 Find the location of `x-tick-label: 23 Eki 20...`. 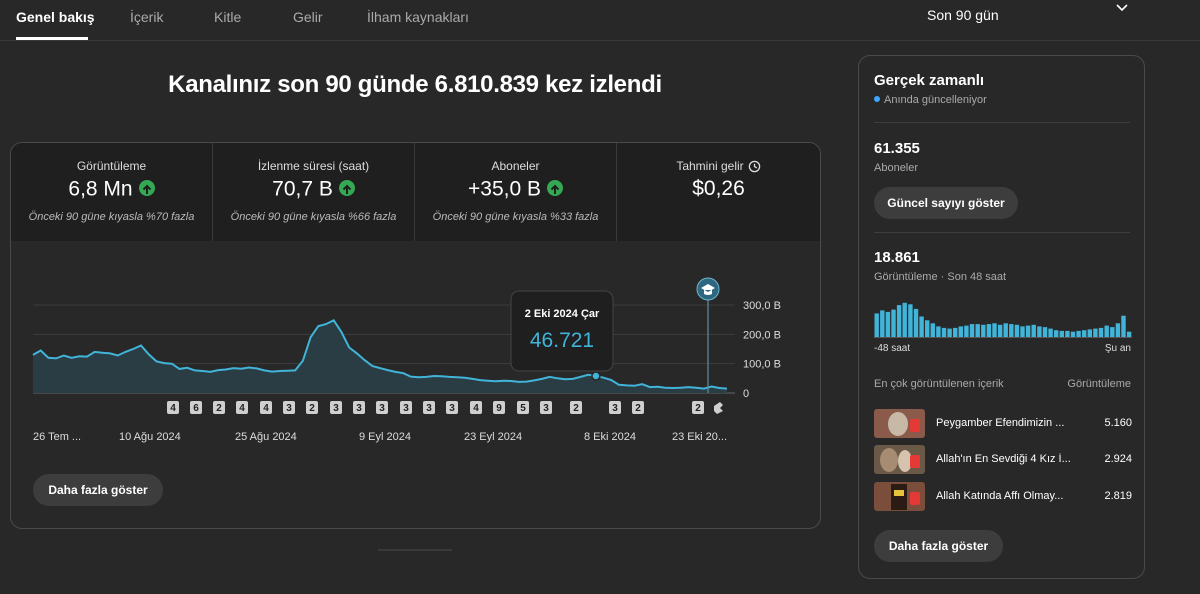

x-tick-label: 23 Eki 20... is located at coordinates (699, 437).